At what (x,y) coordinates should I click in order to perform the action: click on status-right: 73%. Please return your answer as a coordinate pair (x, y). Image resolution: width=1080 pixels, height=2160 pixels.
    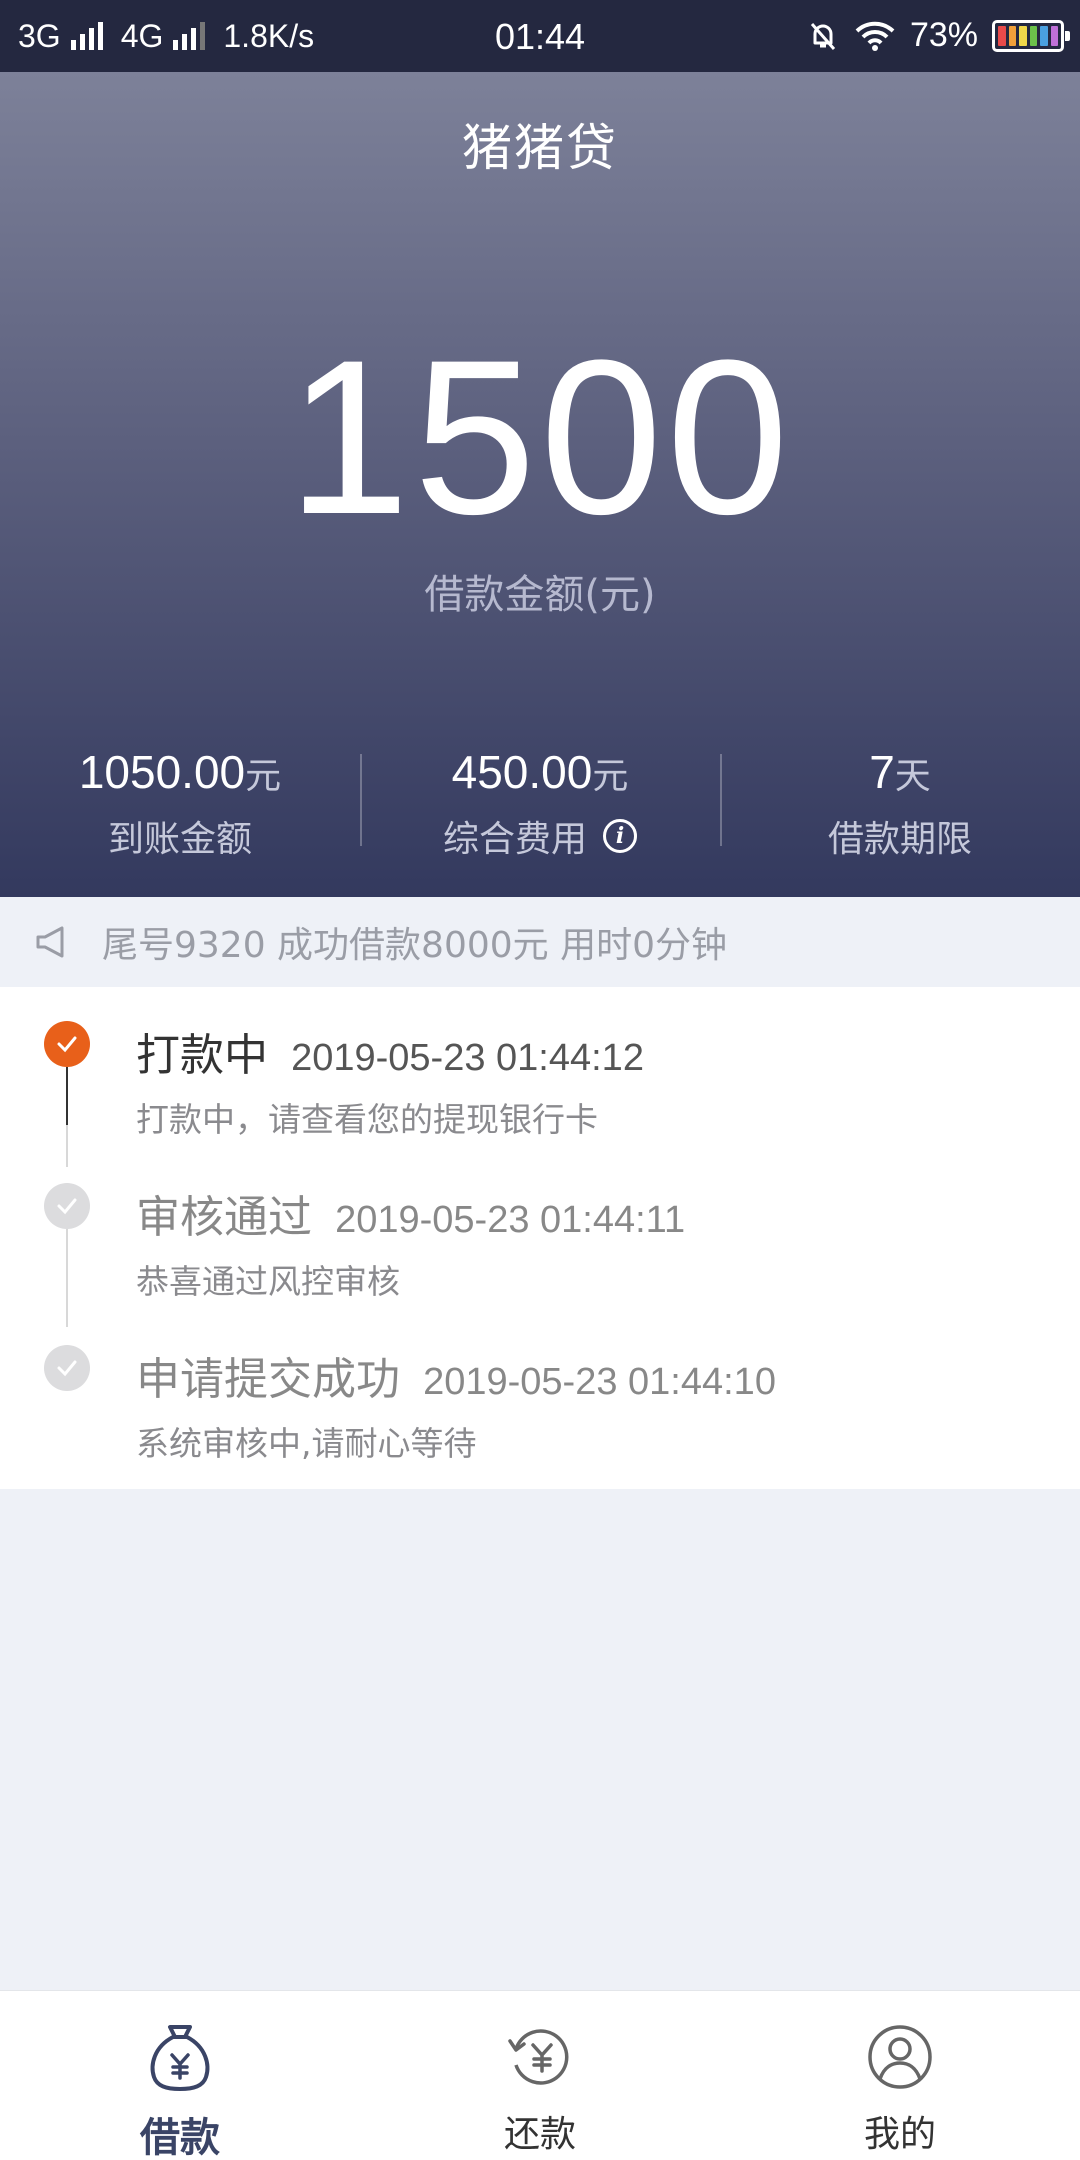
    Looking at the image, I should click on (938, 35).